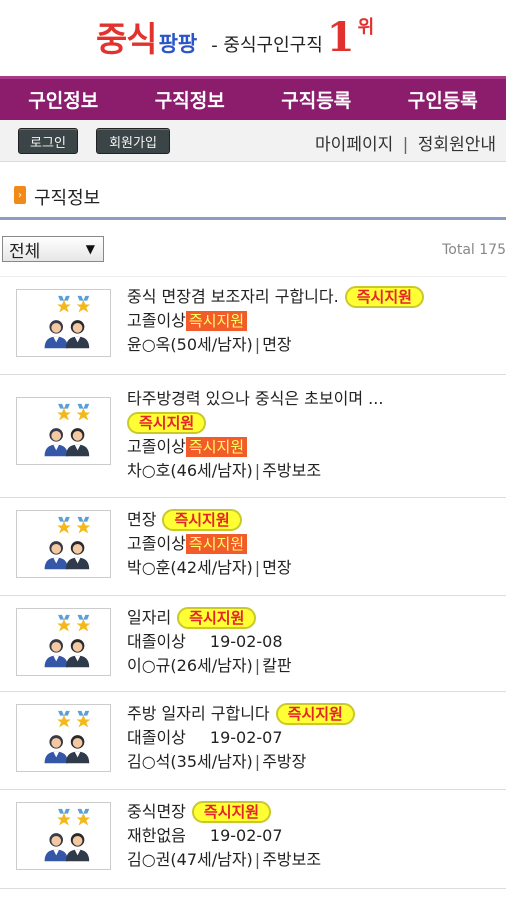 The height and width of the screenshot is (900, 506). What do you see at coordinates (443, 99) in the screenshot?
I see `nav-item-recruit-register: 구인등록` at bounding box center [443, 99].